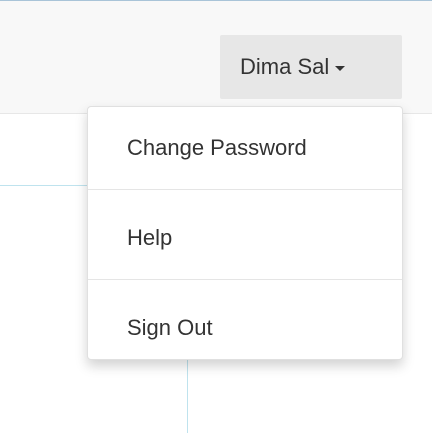 This screenshot has height=433, width=432. Describe the element at coordinates (245, 238) in the screenshot. I see `menu-item-help: Help` at that location.